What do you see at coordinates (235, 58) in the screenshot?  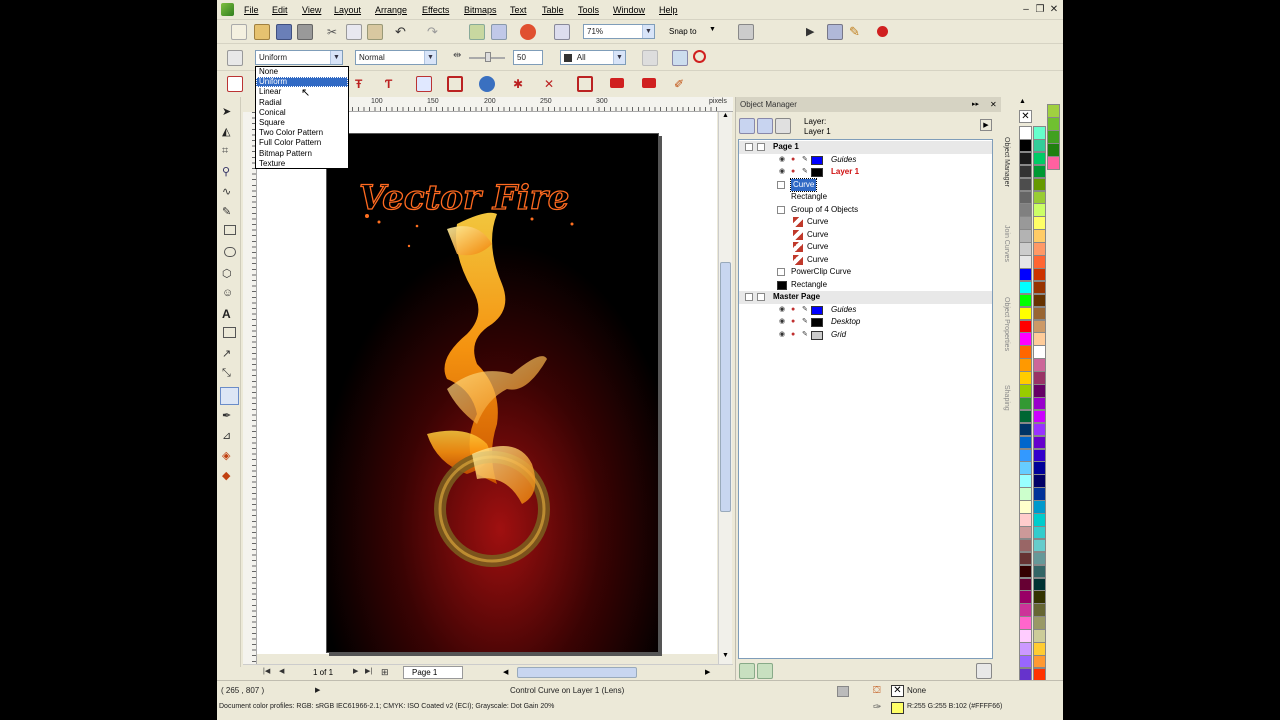 I see `transparency-icon` at bounding box center [235, 58].